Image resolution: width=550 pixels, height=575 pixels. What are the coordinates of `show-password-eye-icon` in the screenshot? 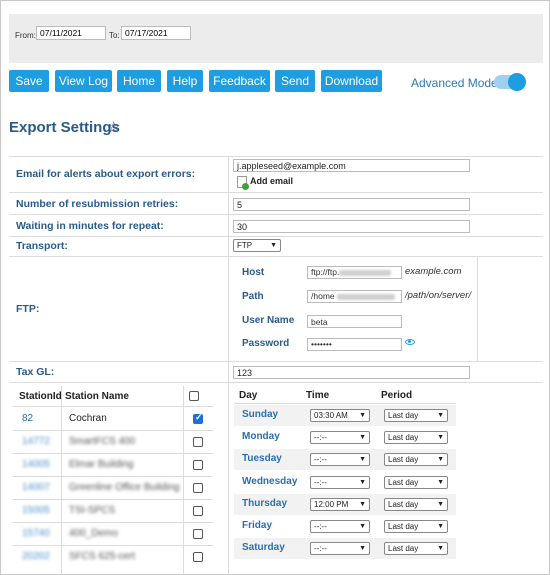 It's located at (410, 342).